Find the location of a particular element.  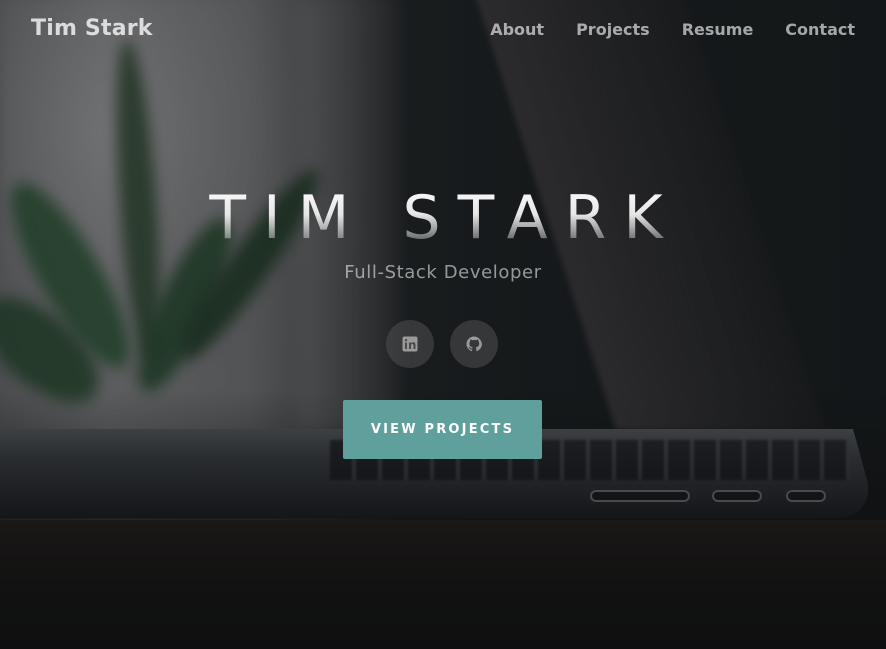

nav-link-projects: Projects is located at coordinates (613, 29).